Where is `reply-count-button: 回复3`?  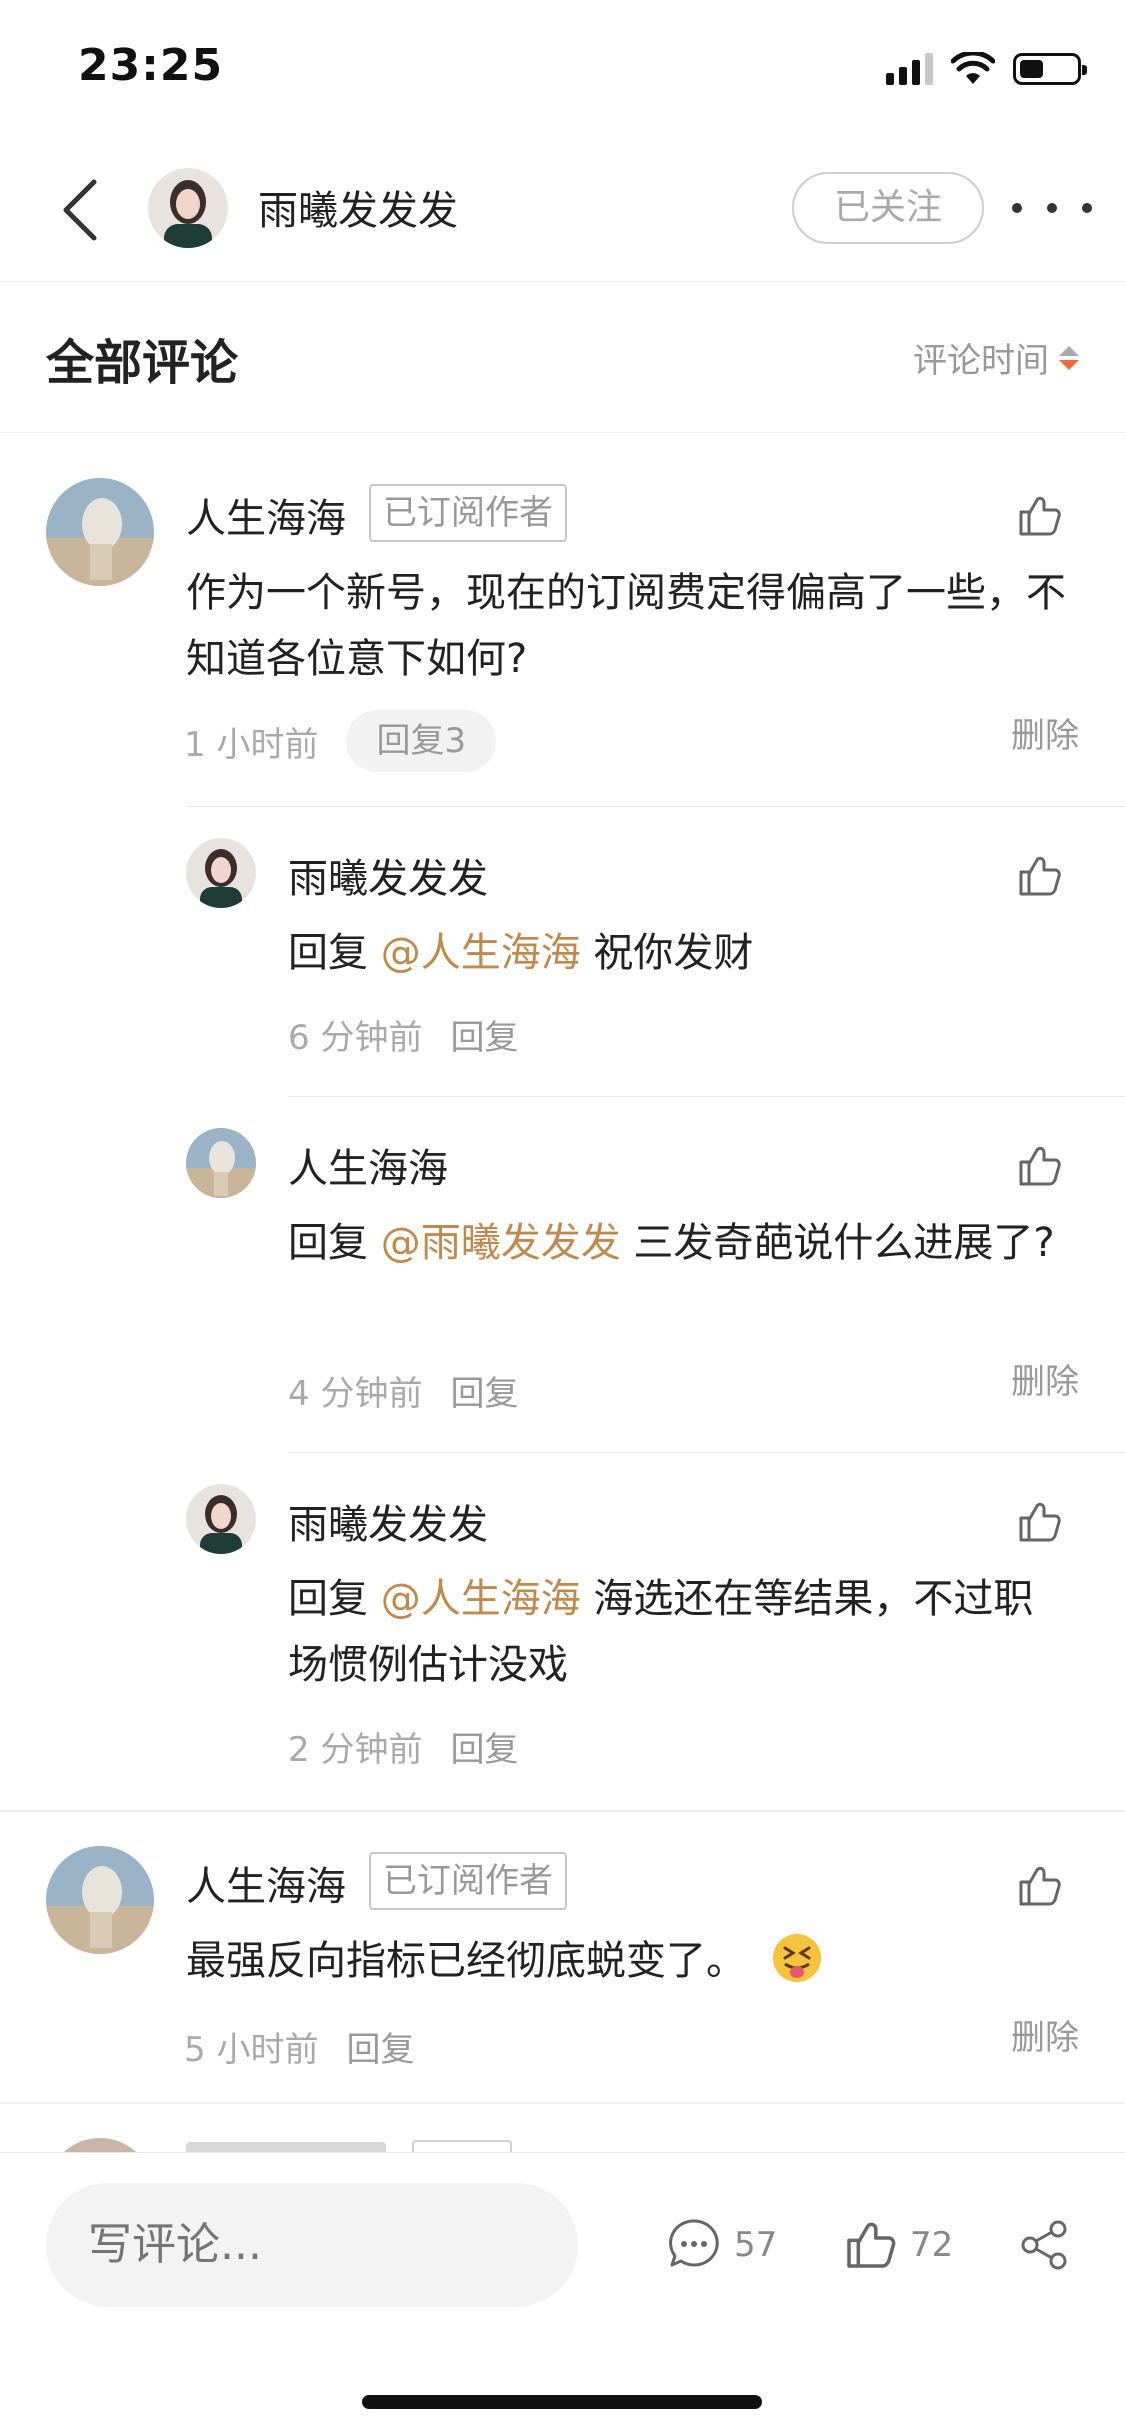 reply-count-button: 回复3 is located at coordinates (421, 741).